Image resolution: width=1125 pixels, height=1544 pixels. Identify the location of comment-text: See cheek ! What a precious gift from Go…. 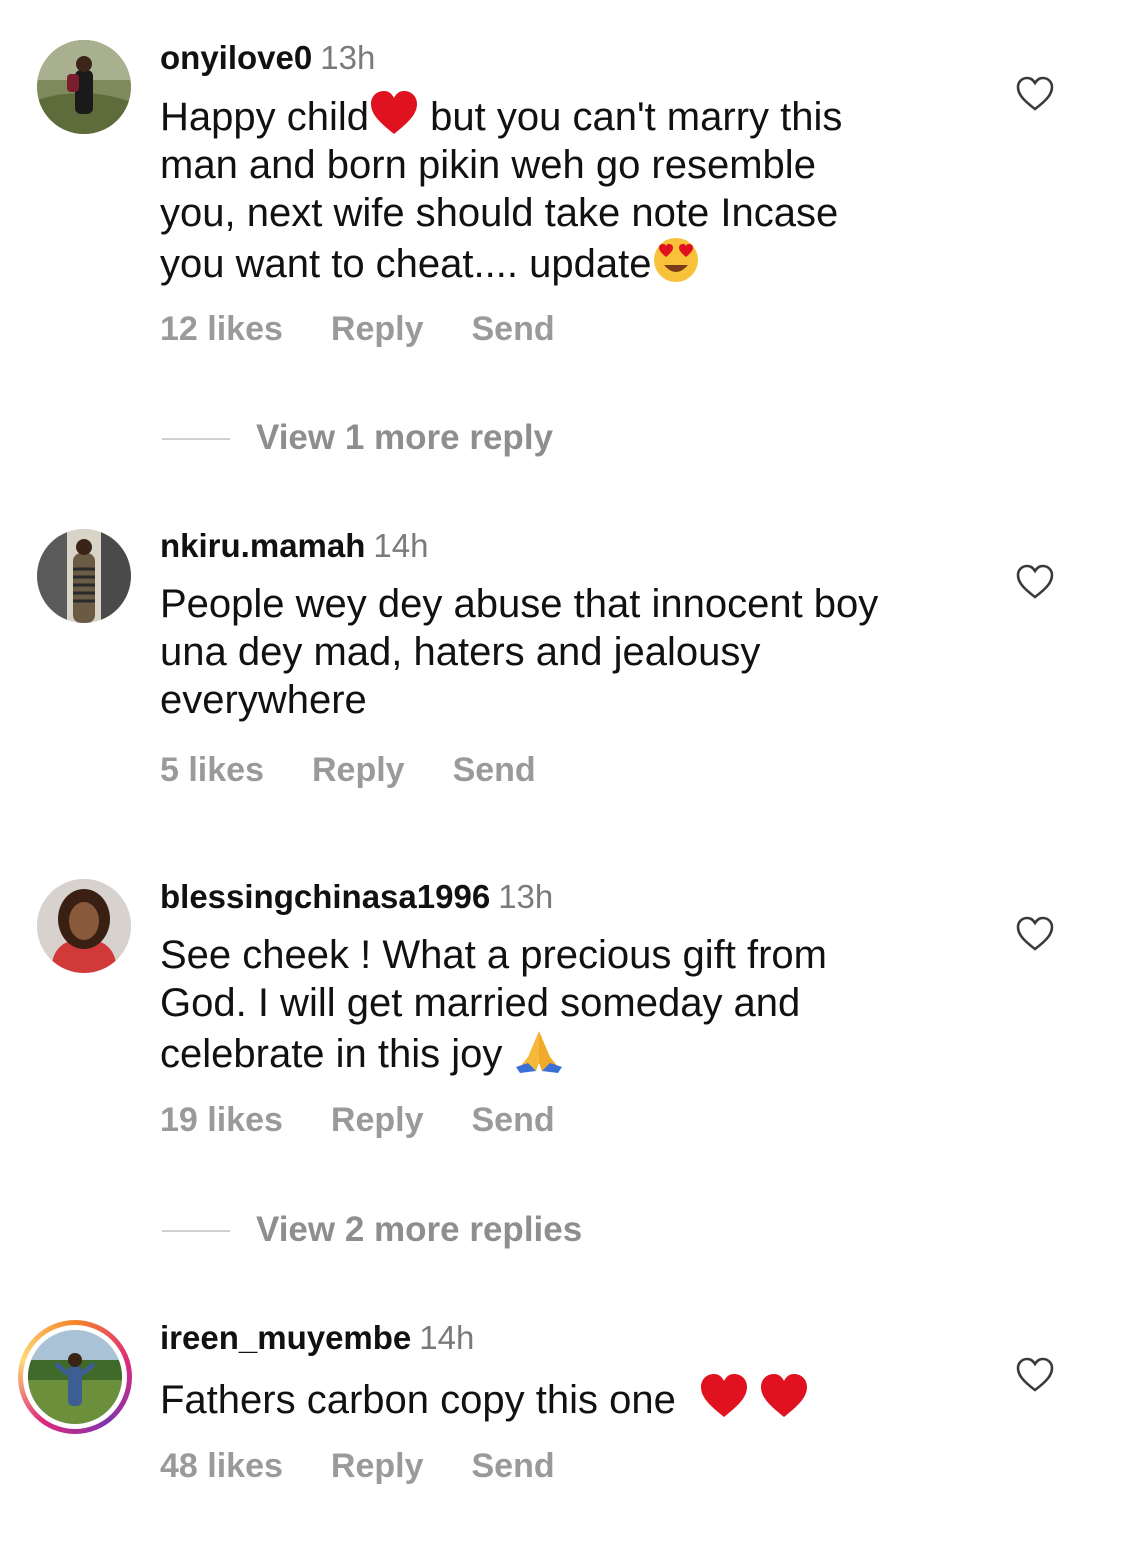
(493, 1004).